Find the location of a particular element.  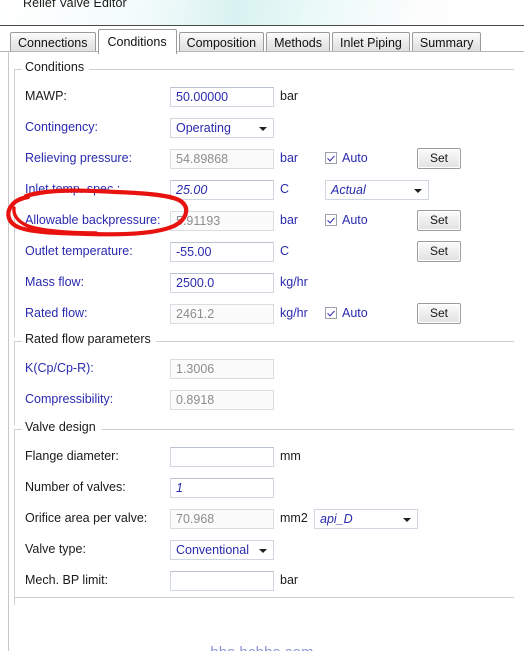

row-orifice-area: Orifice area per valve: 70.968 mm2 api_D is located at coordinates (264, 520).